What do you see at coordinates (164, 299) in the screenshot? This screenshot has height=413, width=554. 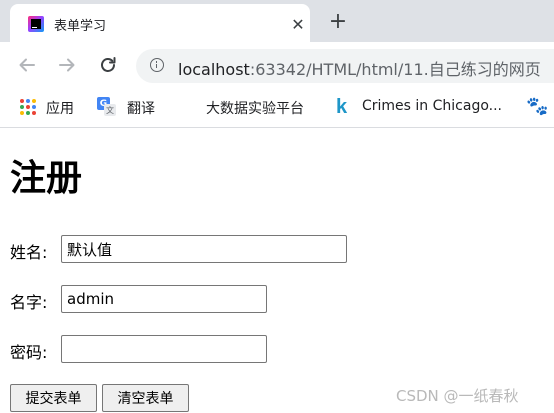 I see `username-input` at bounding box center [164, 299].